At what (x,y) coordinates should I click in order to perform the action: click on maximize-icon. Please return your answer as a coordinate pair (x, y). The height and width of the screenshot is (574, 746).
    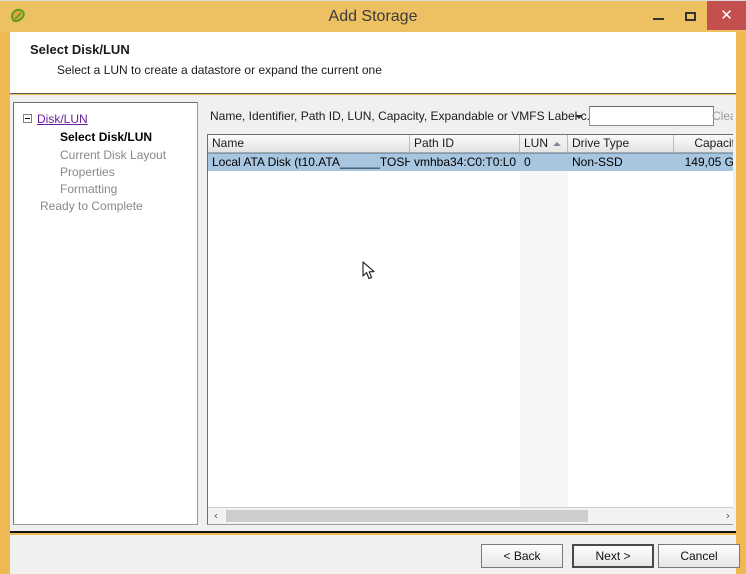
    Looking at the image, I should click on (690, 16).